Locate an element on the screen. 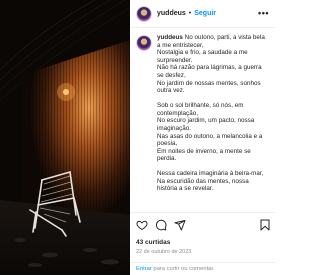  caption-line: Nas asas do outono, a melancolia e a is located at coordinates (210, 136).